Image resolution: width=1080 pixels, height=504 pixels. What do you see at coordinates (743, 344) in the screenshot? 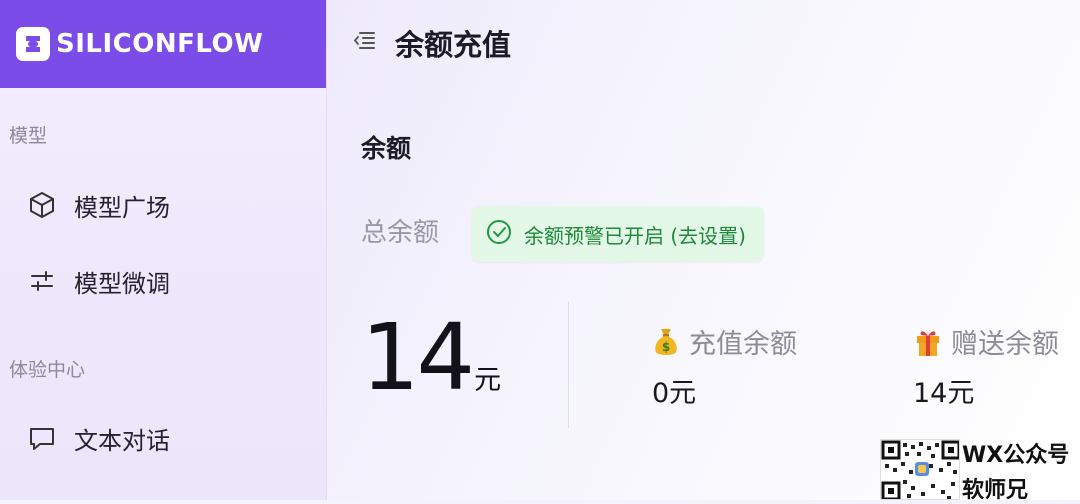
I see `recharge-balance-label: 充值余额` at bounding box center [743, 344].